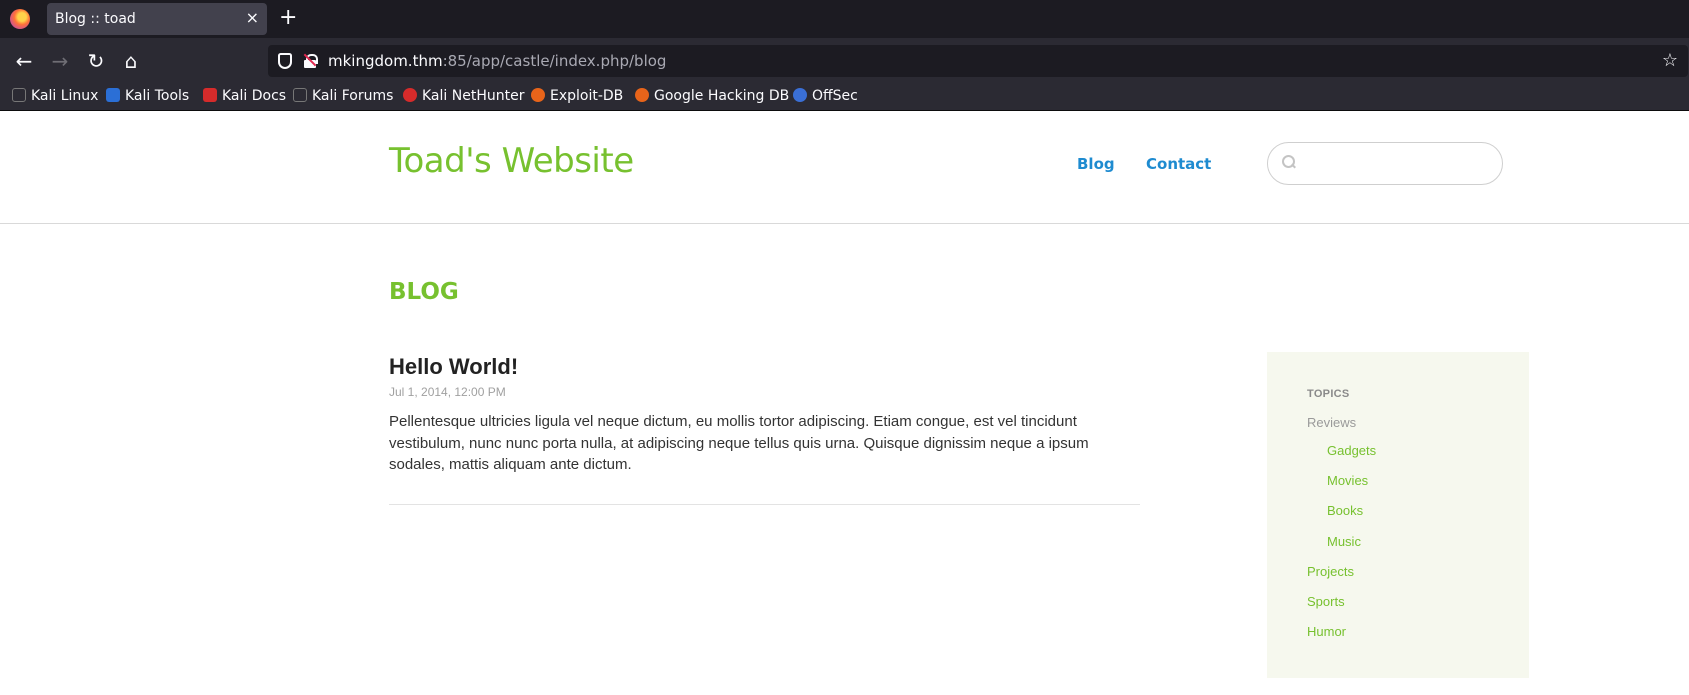  Describe the element at coordinates (1326, 631) in the screenshot. I see `topic-humor: Humor` at that location.